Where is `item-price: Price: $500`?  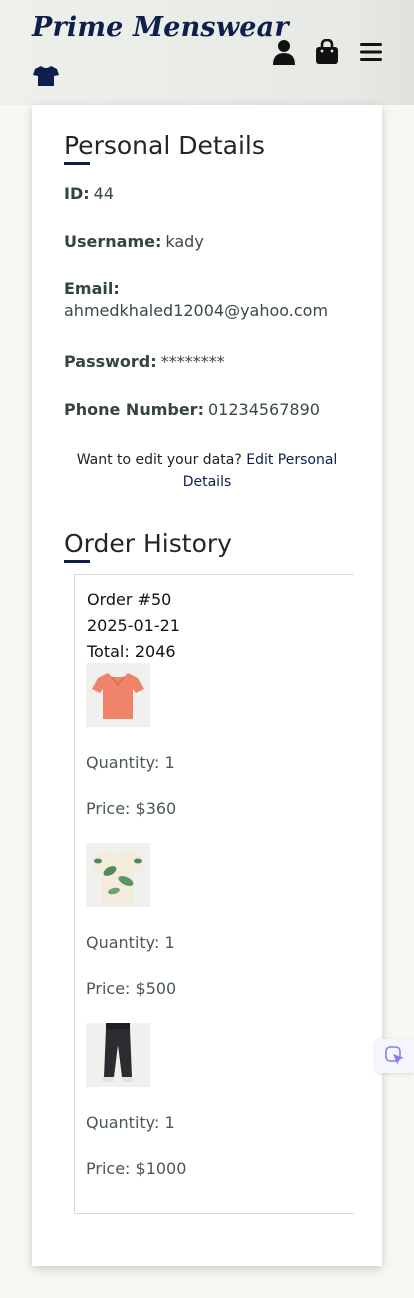 item-price: Price: $500 is located at coordinates (131, 988).